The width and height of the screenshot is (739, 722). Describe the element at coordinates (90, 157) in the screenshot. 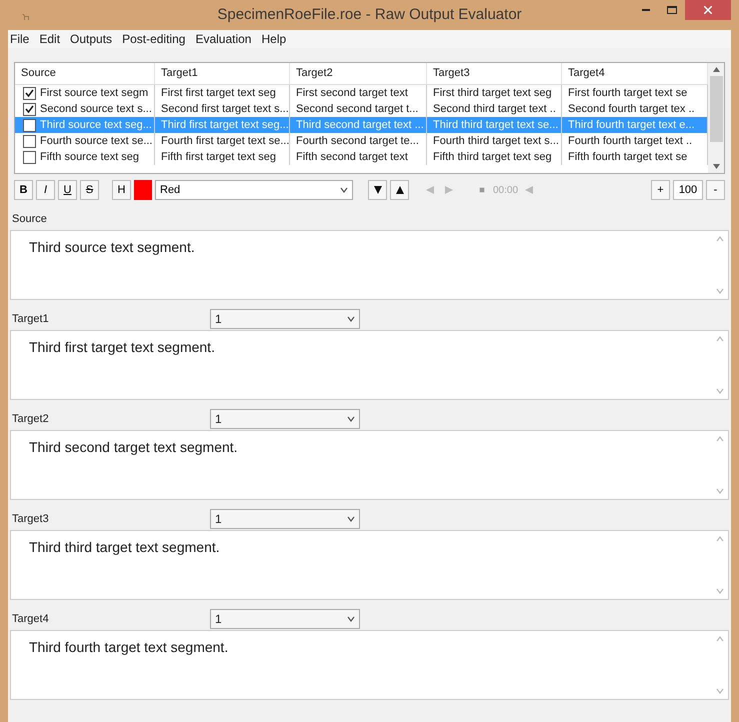

I see `table-cell-text: Fifth source text seg` at that location.